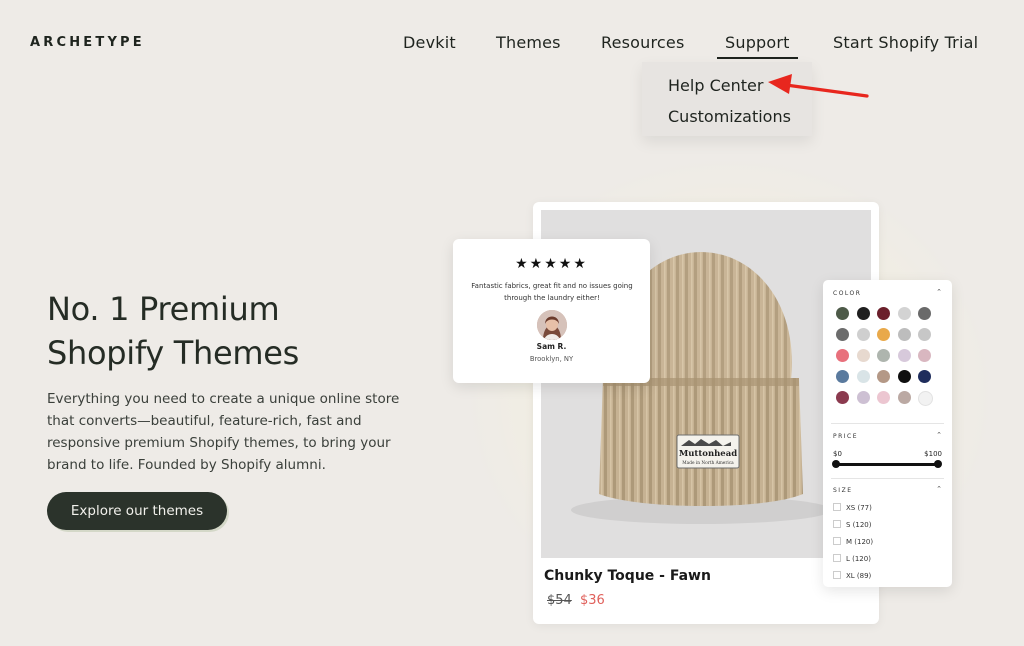  I want to click on size-option-label: S (120), so click(859, 525).